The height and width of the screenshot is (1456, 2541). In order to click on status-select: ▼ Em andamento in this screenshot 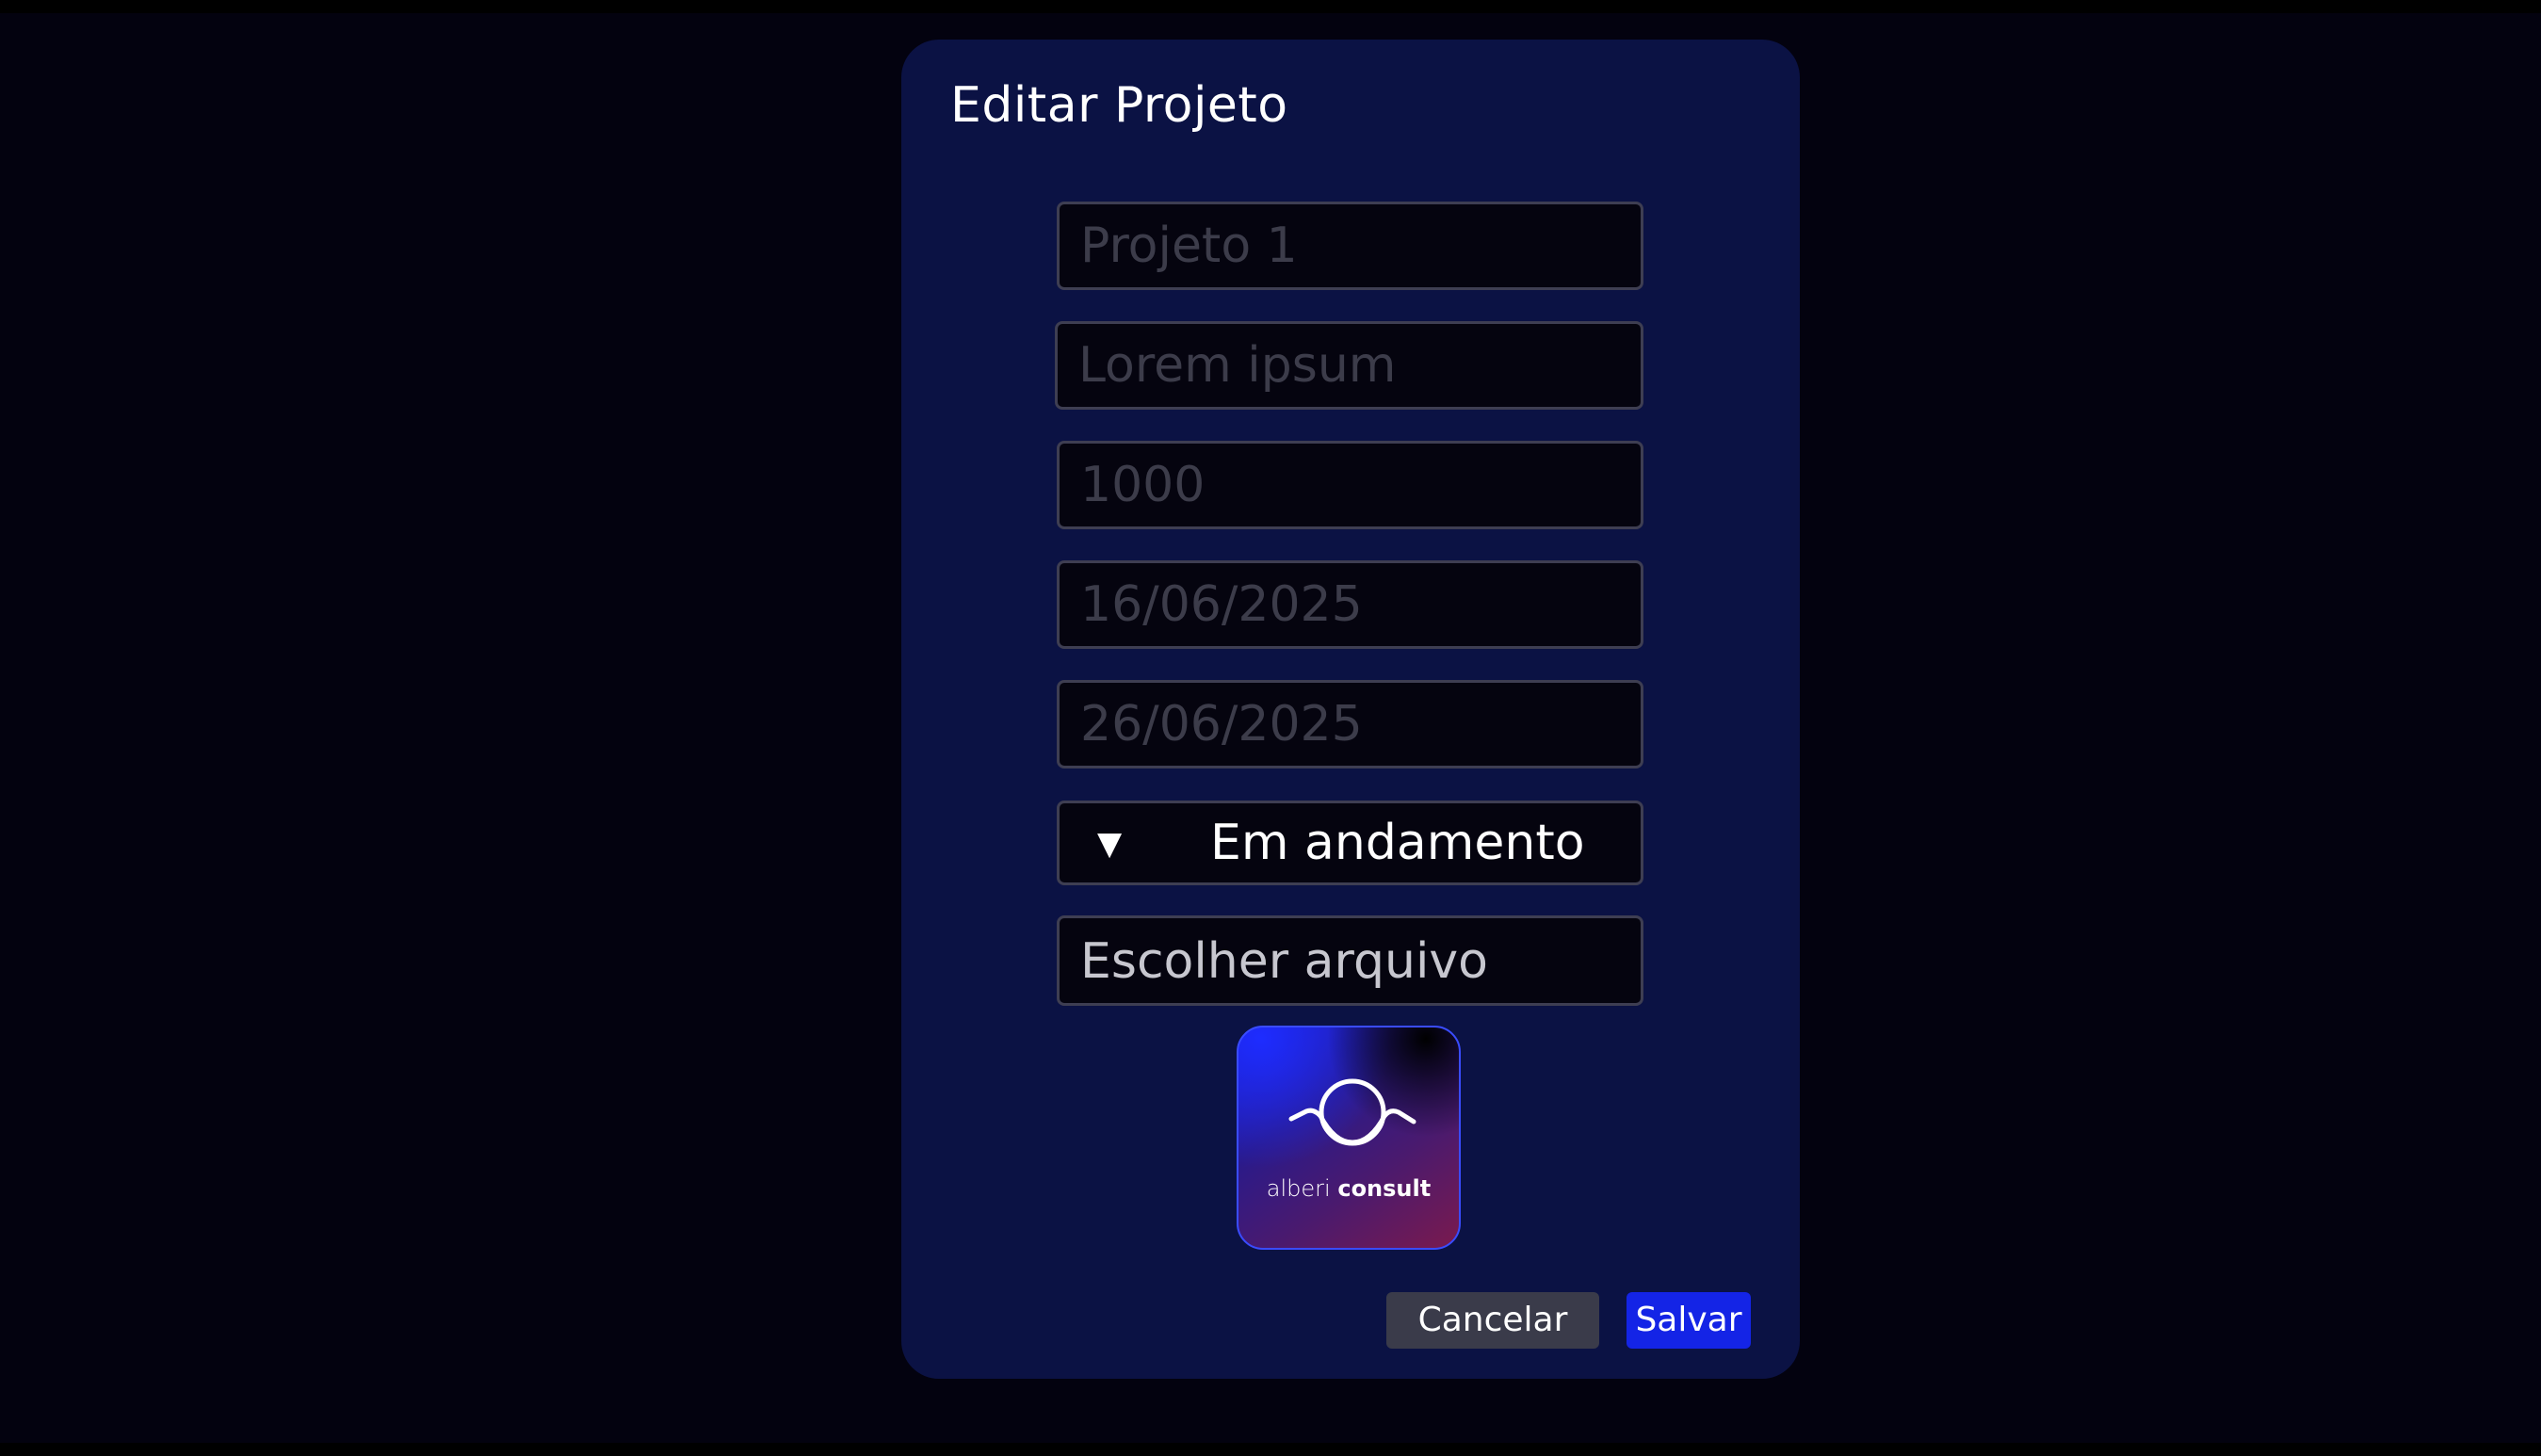, I will do `click(1350, 843)`.